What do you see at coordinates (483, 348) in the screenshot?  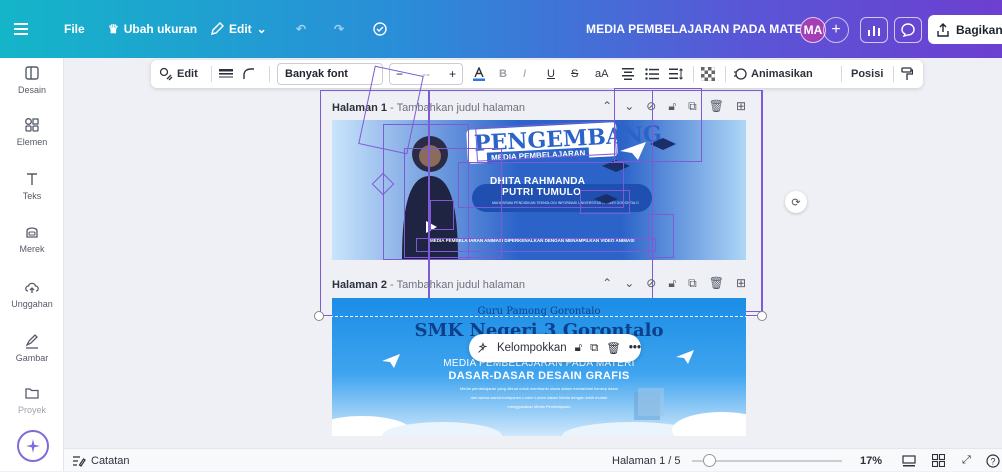 I see `group-icon` at bounding box center [483, 348].